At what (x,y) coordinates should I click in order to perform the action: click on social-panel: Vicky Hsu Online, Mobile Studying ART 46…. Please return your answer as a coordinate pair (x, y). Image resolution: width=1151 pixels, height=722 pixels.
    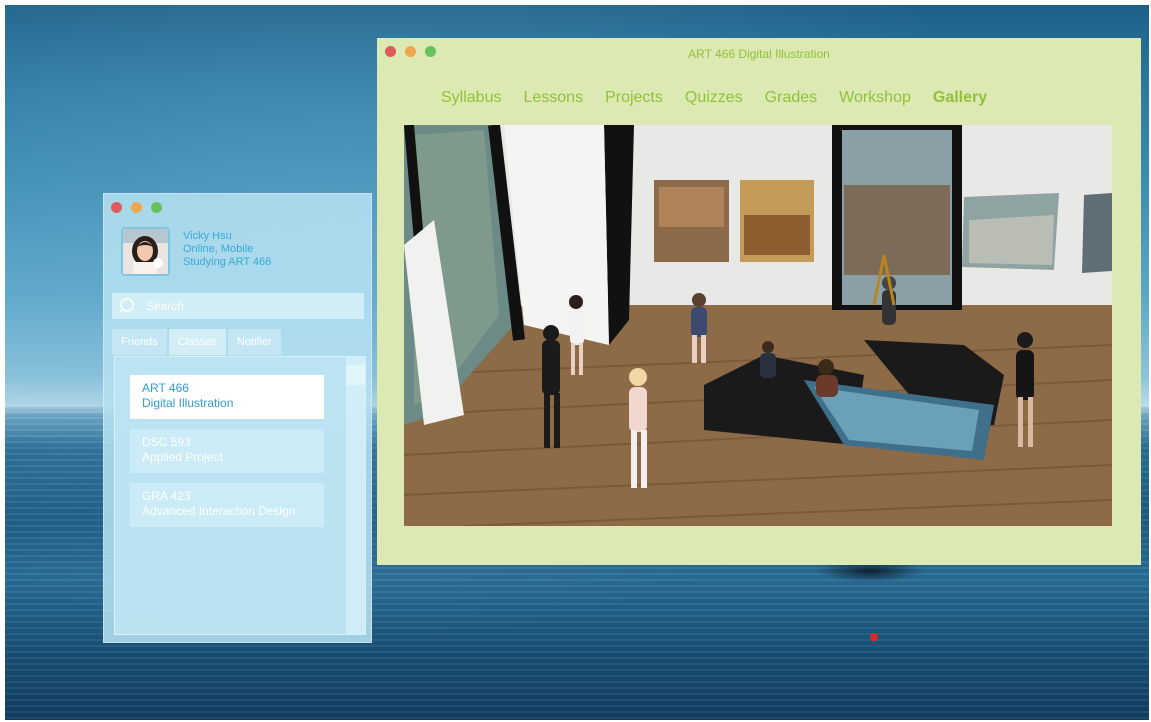
    Looking at the image, I should click on (237, 418).